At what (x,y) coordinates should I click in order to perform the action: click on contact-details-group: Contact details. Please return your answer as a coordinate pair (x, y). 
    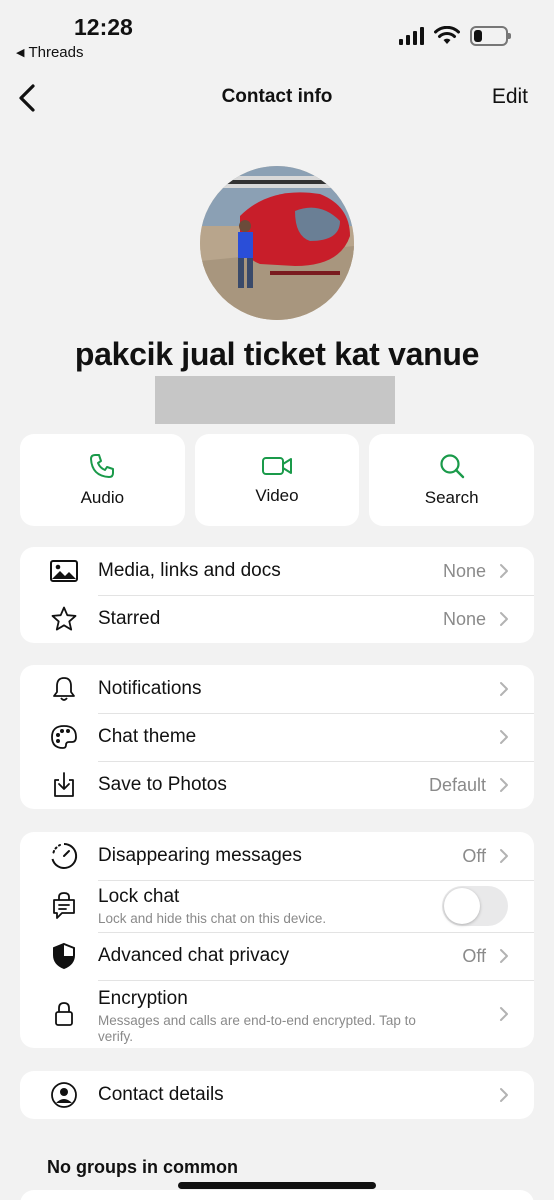
    Looking at the image, I should click on (277, 1095).